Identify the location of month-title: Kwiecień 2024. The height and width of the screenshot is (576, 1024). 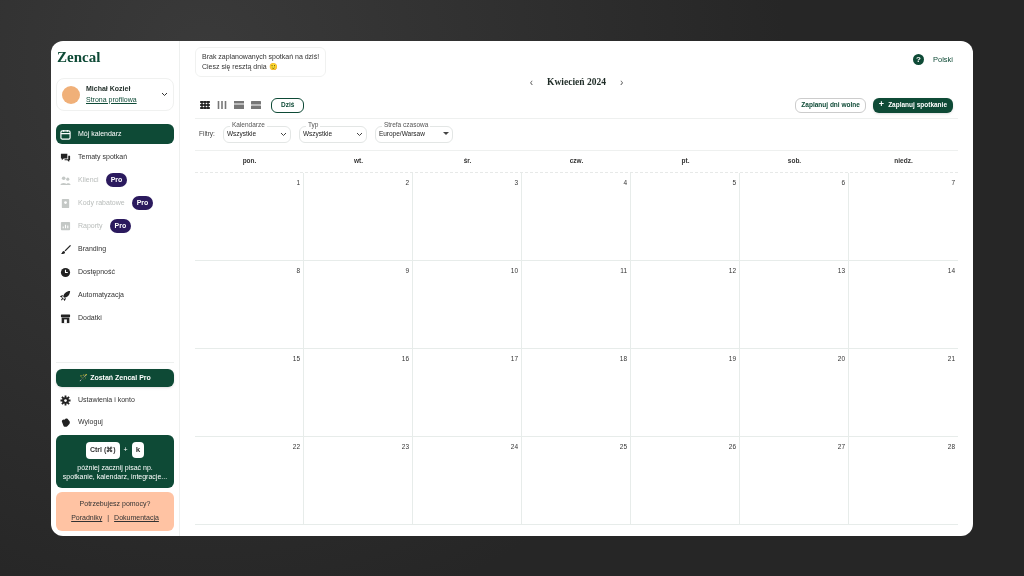
(576, 82).